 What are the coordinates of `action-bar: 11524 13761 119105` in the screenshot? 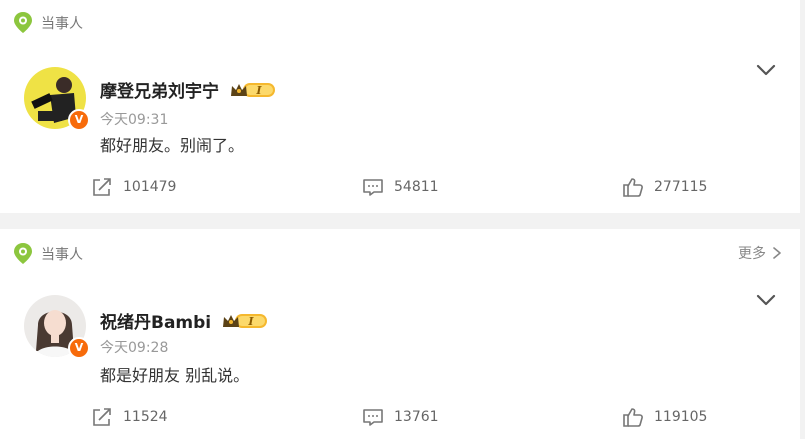 It's located at (400, 418).